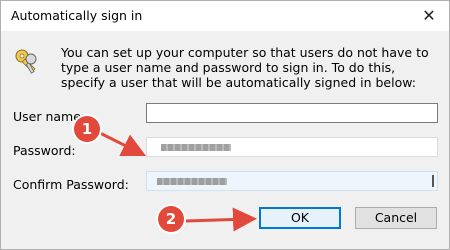 Image resolution: width=450 pixels, height=250 pixels. Describe the element at coordinates (433, 181) in the screenshot. I see `text-caret` at that location.